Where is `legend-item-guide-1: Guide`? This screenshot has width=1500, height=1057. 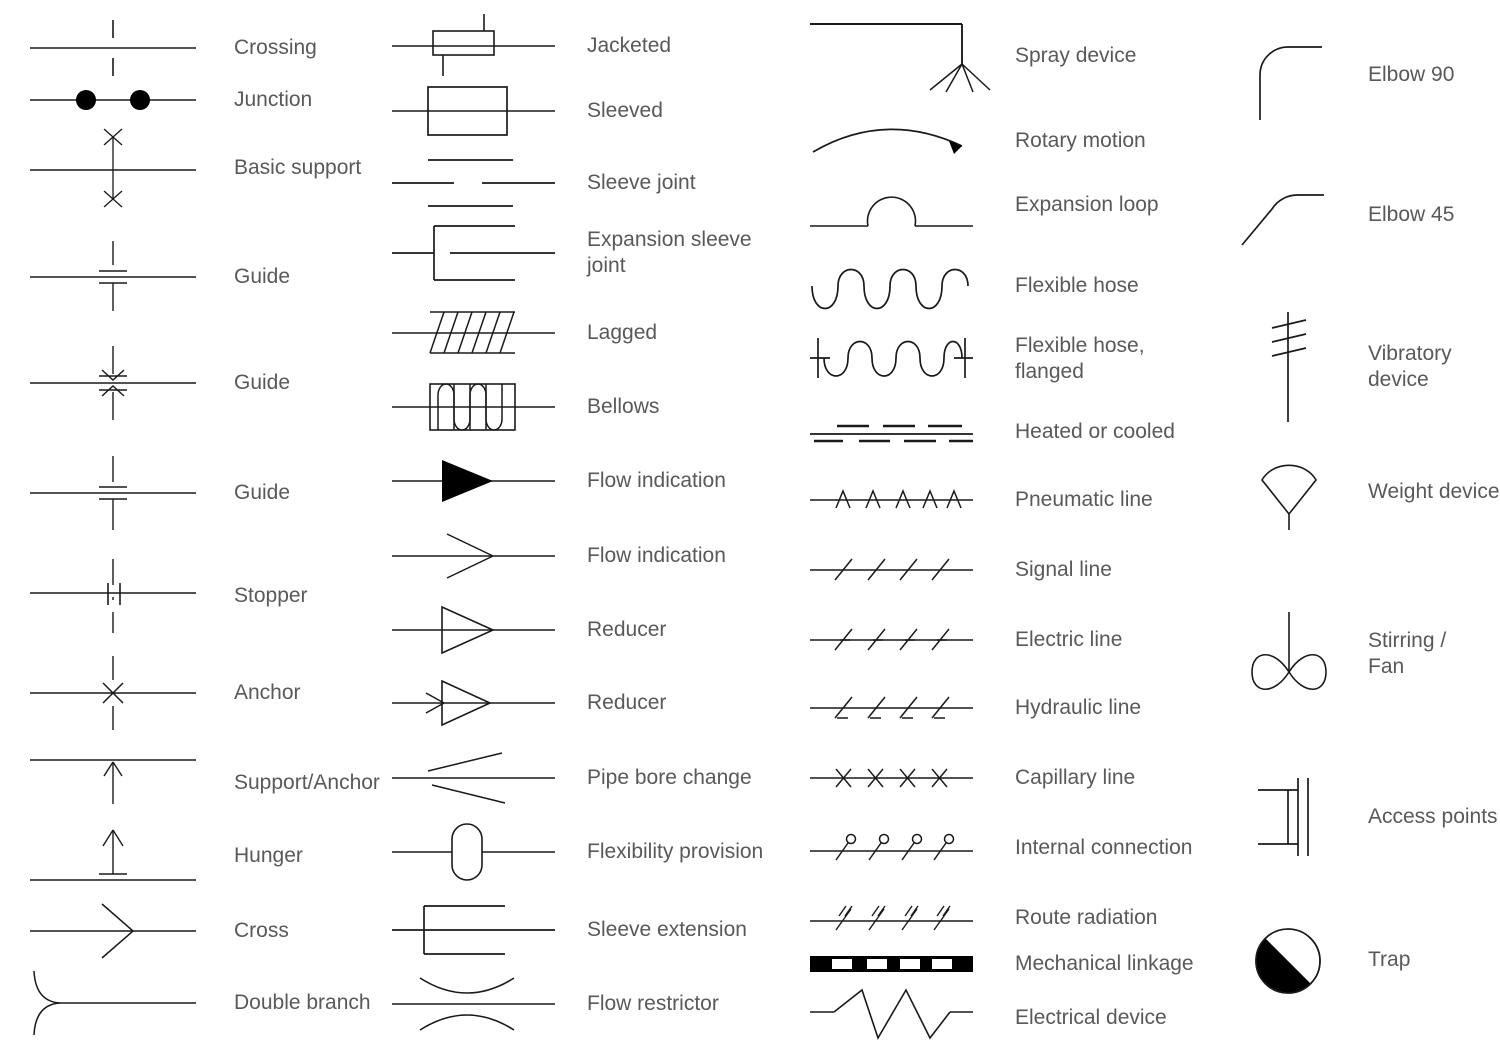 legend-item-guide-1: Guide is located at coordinates (160, 277).